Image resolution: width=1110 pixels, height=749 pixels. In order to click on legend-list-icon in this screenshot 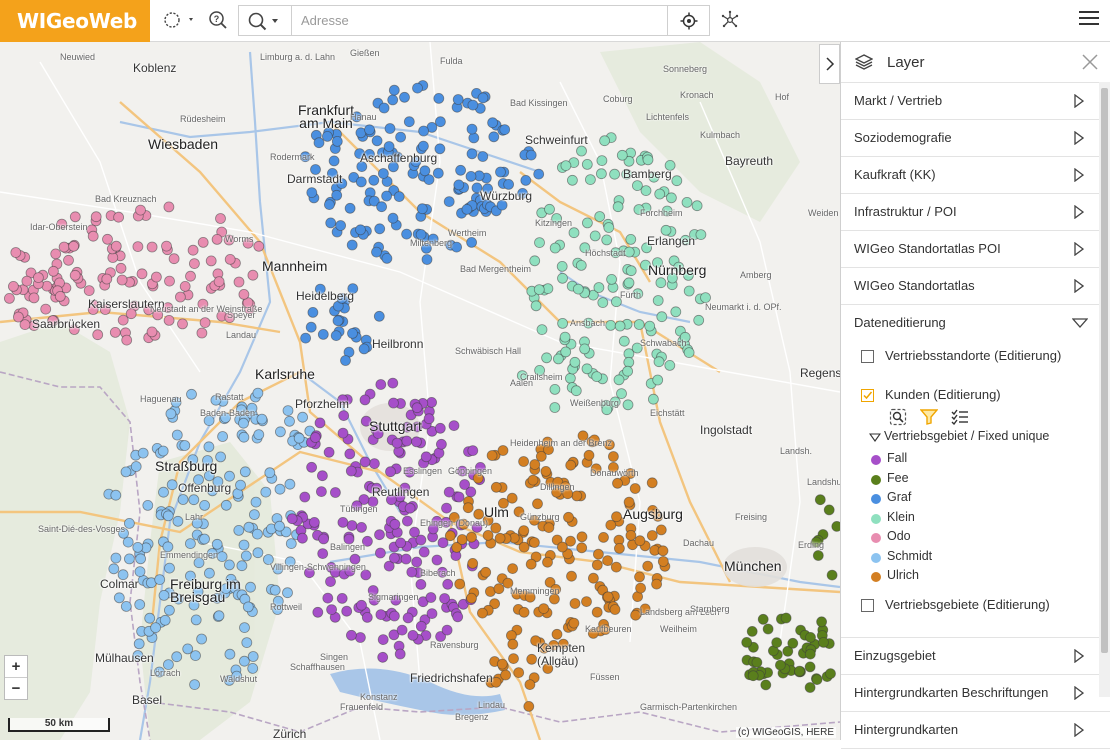, I will do `click(960, 417)`.